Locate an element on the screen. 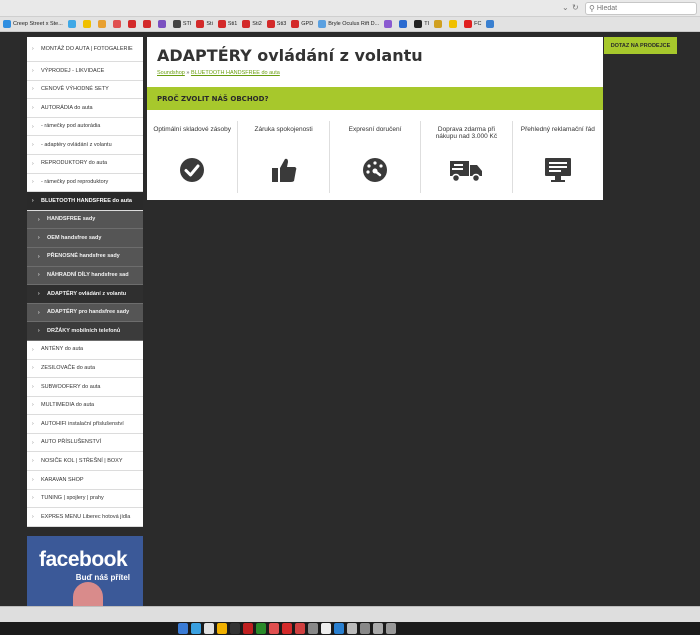  sidebar-item: › CENOVĚ VÝHODNÉ SETY is located at coordinates (85, 90).